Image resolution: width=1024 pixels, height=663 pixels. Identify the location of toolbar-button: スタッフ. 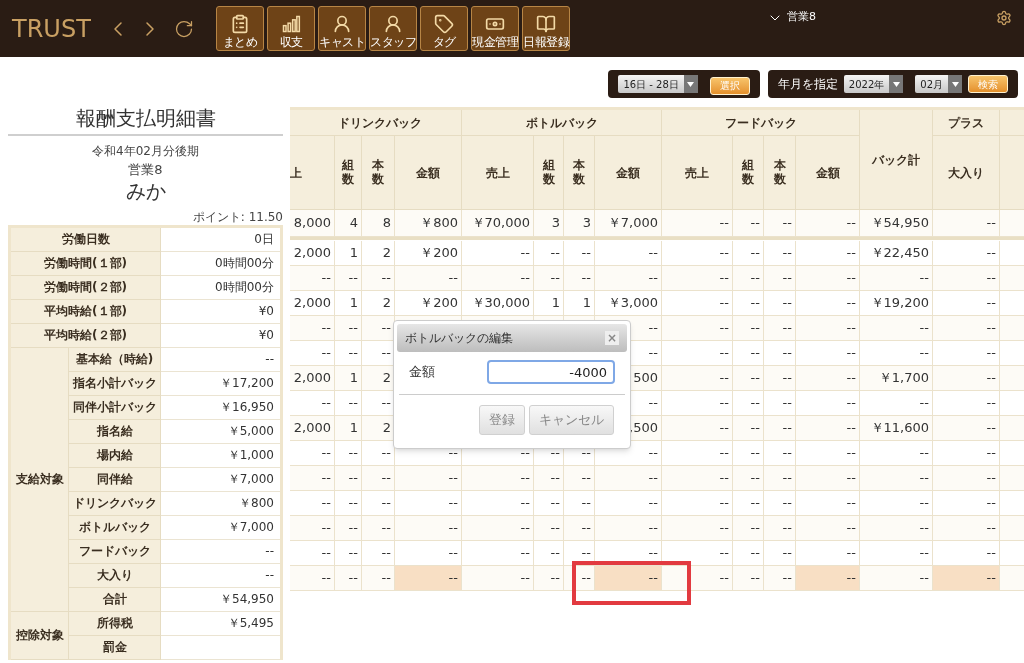
(393, 28).